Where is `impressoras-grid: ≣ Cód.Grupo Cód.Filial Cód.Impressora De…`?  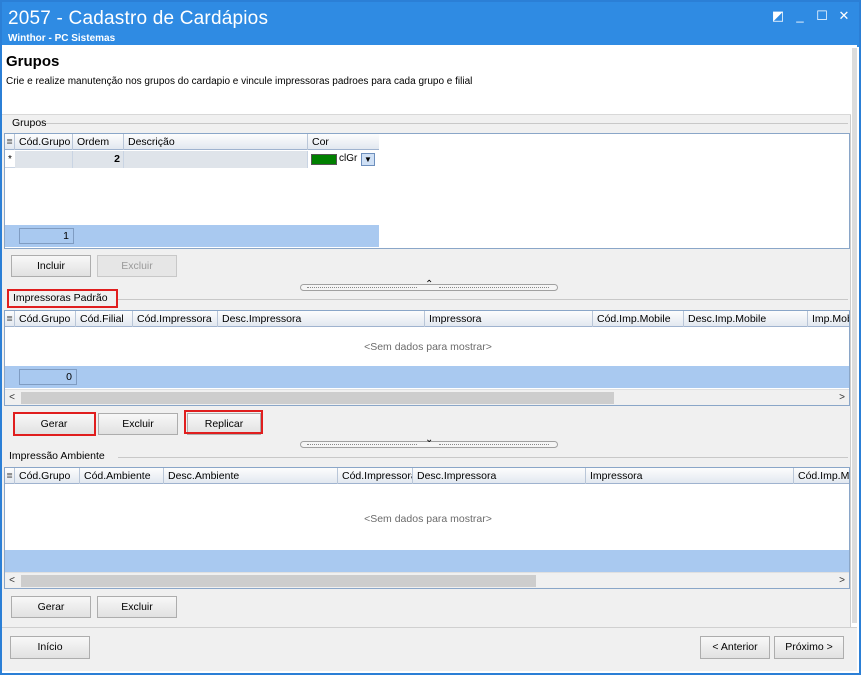 impressoras-grid: ≣ Cód.Grupo Cód.Filial Cód.Impressora De… is located at coordinates (427, 358).